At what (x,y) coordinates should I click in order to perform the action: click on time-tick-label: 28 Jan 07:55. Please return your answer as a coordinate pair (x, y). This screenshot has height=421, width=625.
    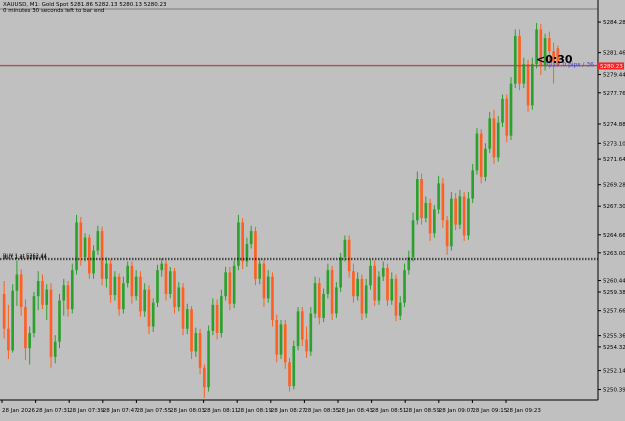
    Looking at the image, I should click on (153, 411).